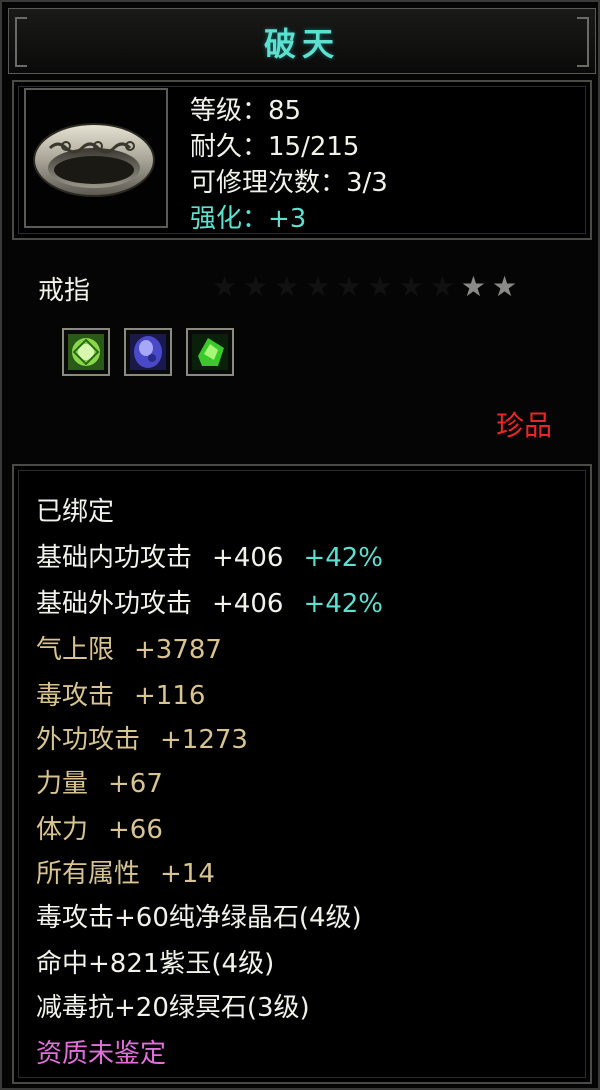  What do you see at coordinates (301, 44) in the screenshot?
I see `item-name: 破天` at bounding box center [301, 44].